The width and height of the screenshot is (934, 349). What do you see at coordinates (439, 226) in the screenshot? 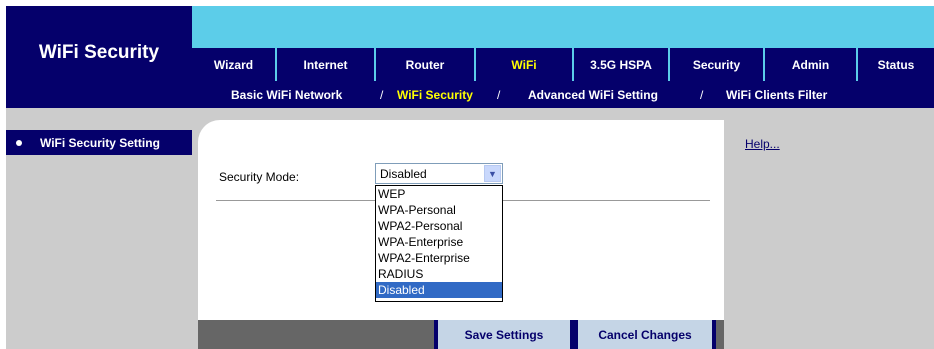
I see `option-wpa2-personal: WPA2-Personal` at bounding box center [439, 226].